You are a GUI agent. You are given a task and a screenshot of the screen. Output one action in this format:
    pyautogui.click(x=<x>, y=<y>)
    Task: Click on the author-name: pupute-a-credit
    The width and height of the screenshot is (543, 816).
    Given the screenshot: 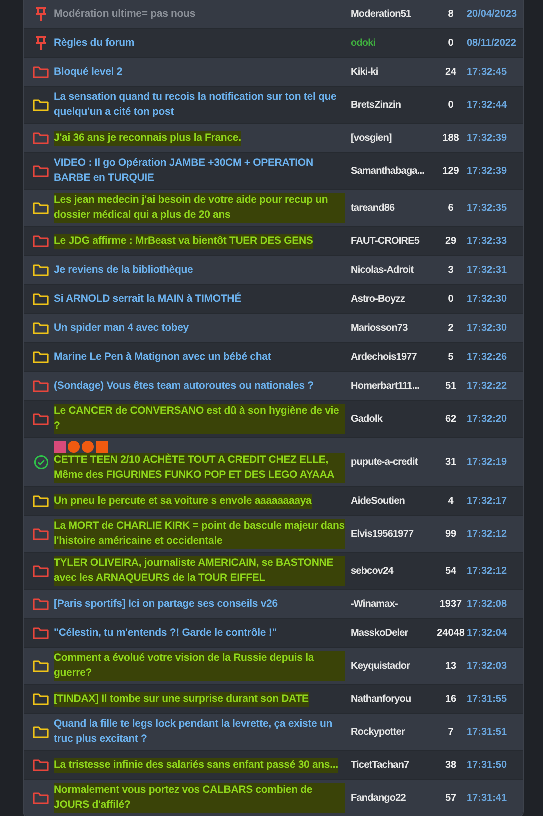 What is the action you would take?
    pyautogui.click(x=384, y=462)
    